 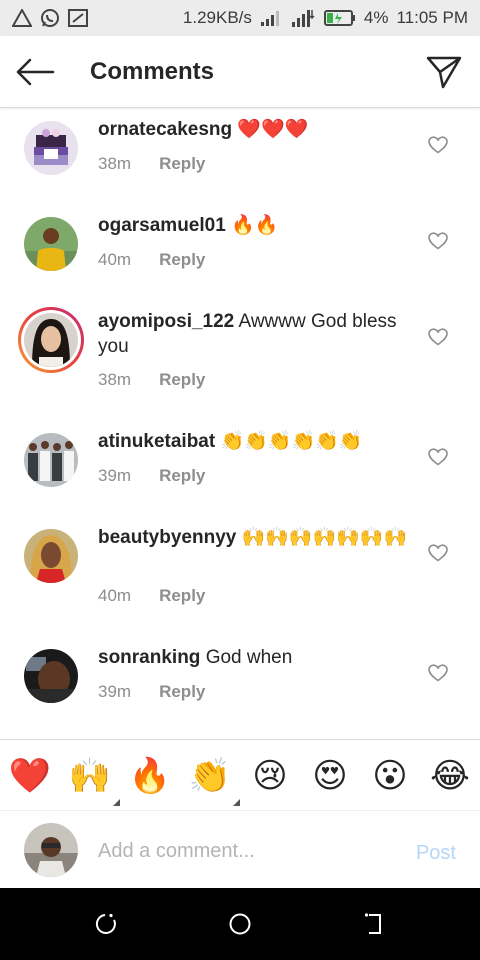 I want to click on status-bar: 1.29KB/s 4% 11:05 PM, so click(x=240, y=18).